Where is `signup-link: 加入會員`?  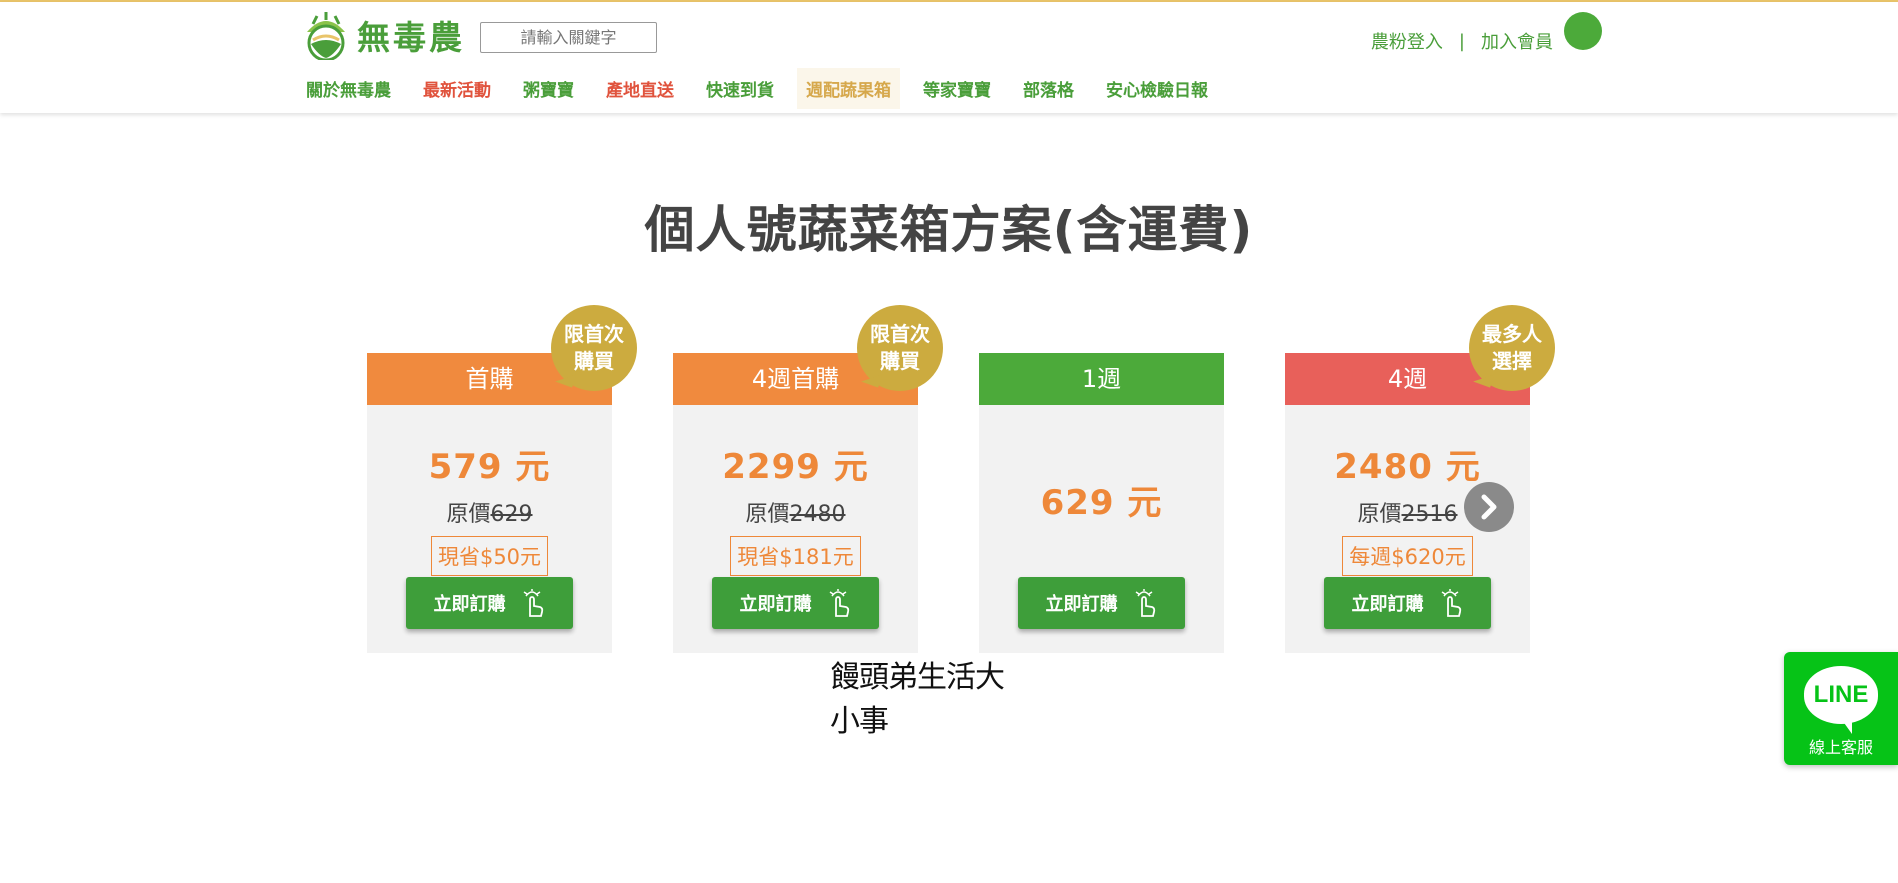 signup-link: 加入會員 is located at coordinates (1517, 41).